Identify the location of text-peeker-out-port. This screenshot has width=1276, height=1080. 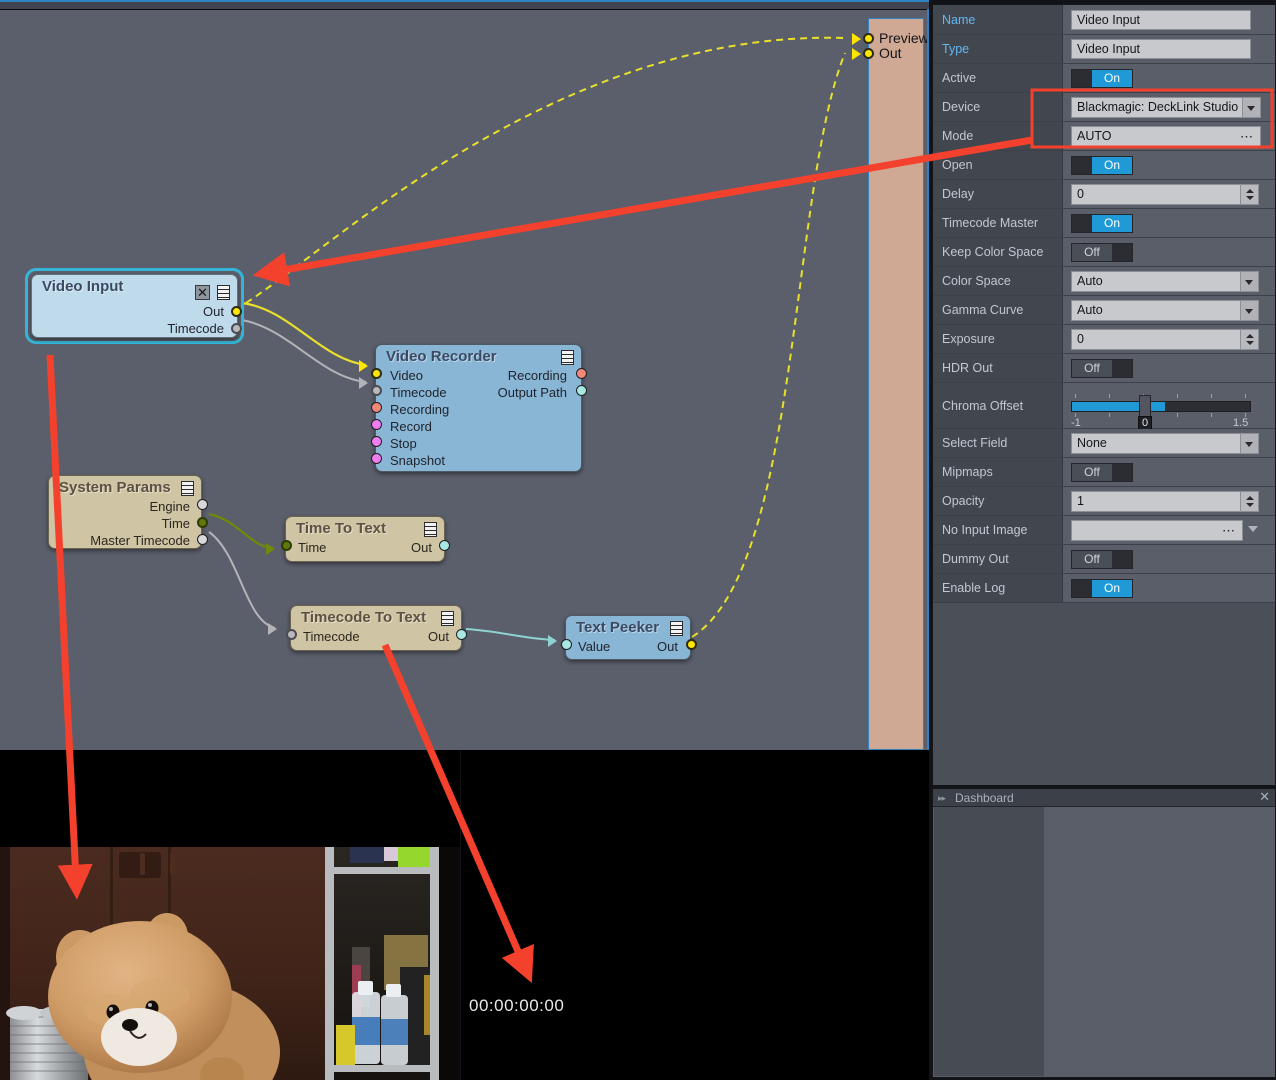
(691, 644).